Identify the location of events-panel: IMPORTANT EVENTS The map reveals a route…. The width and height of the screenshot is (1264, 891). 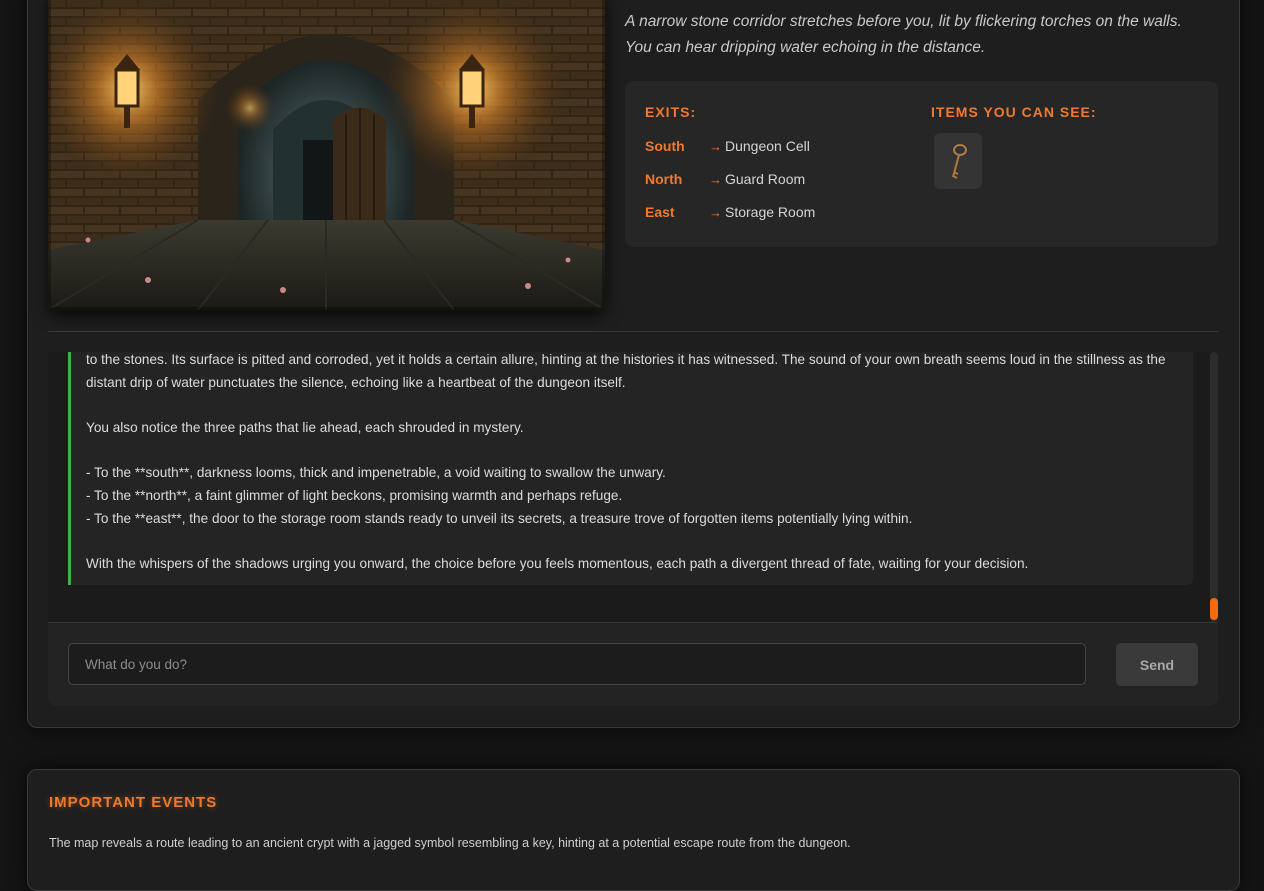
(633, 830).